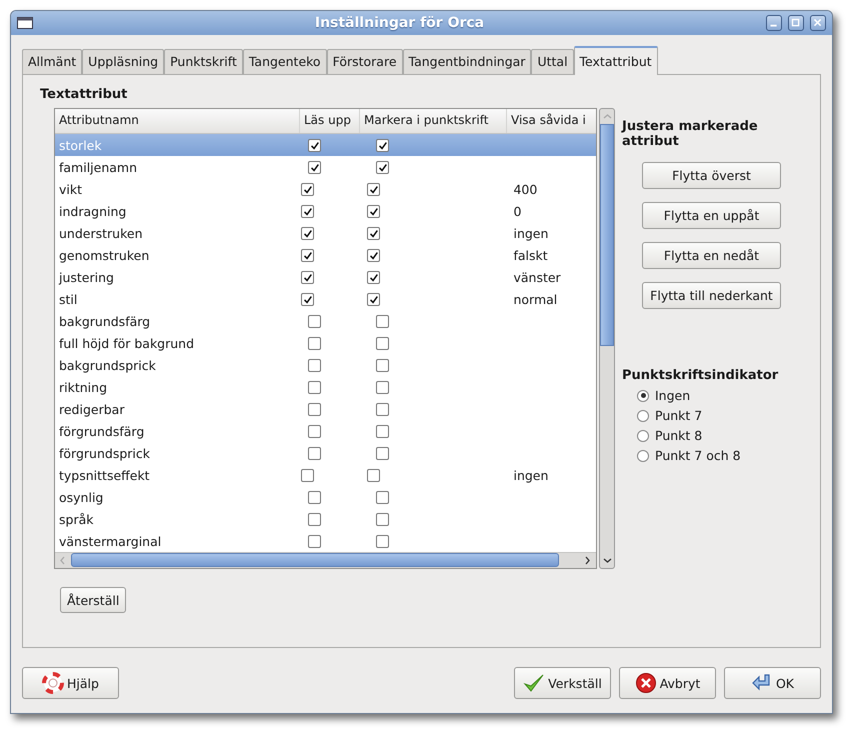 This screenshot has width=854, height=731. What do you see at coordinates (400, 23) in the screenshot?
I see `window-title: Inställningar för Orca` at bounding box center [400, 23].